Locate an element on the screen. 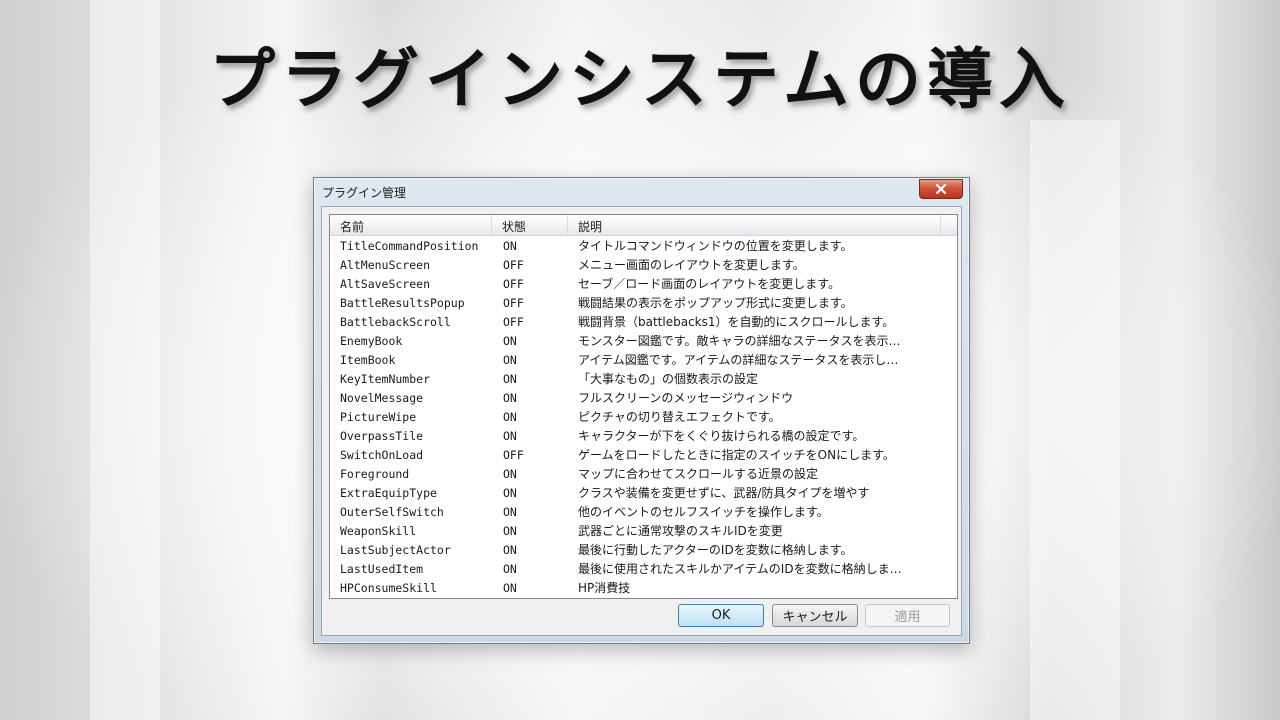 Image resolution: width=1280 pixels, height=720 pixels. plugin-name-cell: BattlebackScroll is located at coordinates (395, 321).